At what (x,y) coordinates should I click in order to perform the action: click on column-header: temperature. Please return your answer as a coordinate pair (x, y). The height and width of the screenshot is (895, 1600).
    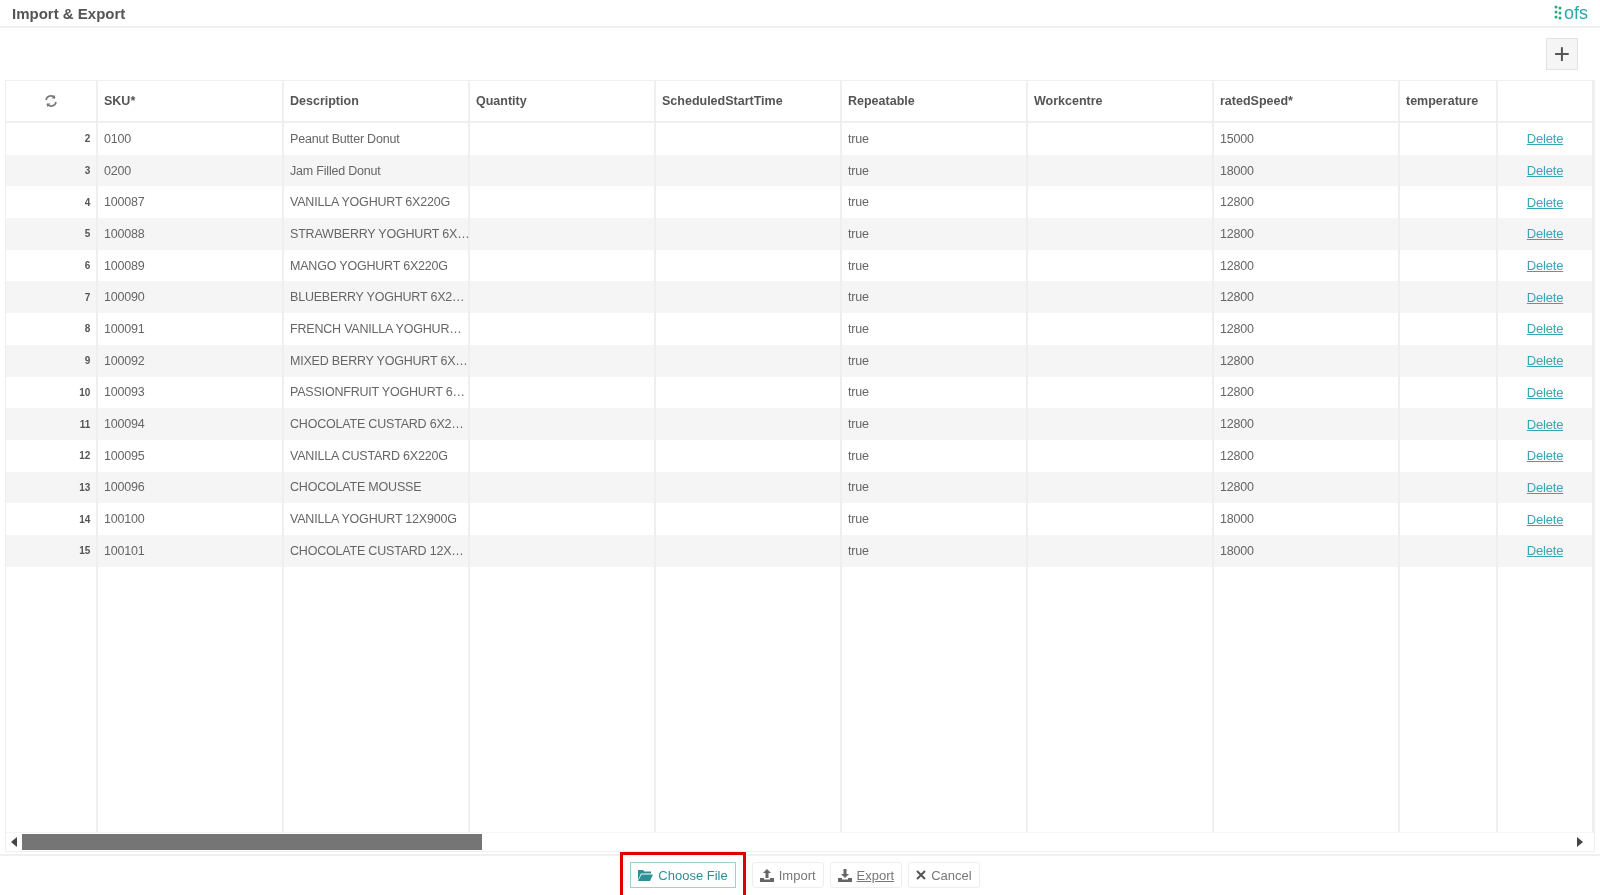
    Looking at the image, I should click on (1449, 101).